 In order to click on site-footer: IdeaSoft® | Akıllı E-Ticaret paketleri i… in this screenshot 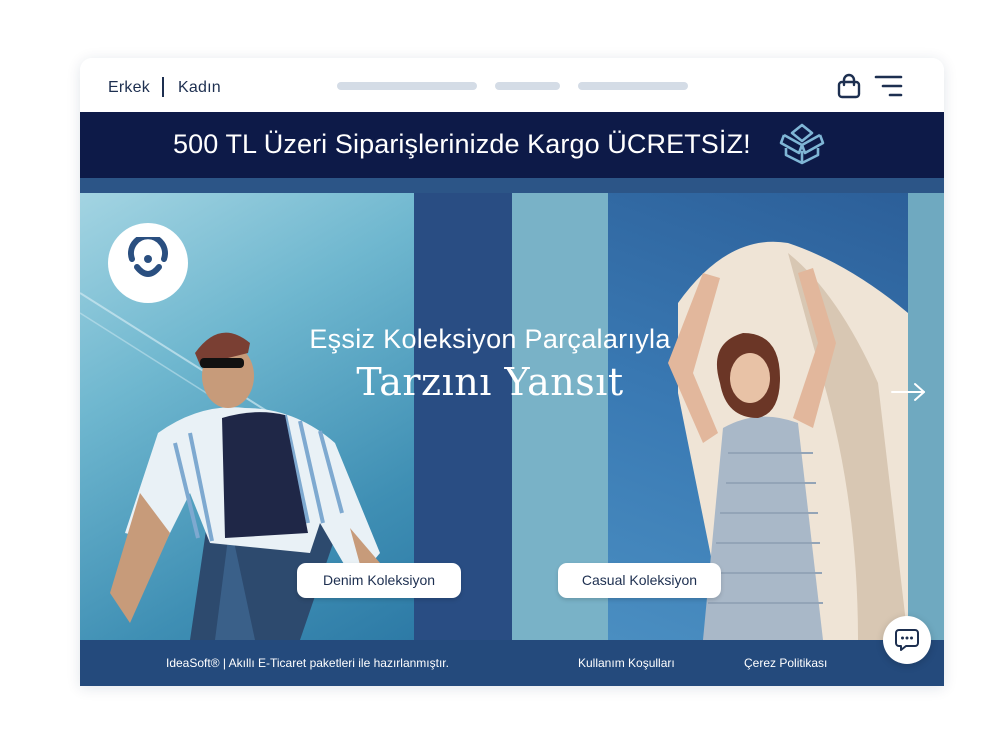, I will do `click(512, 663)`.